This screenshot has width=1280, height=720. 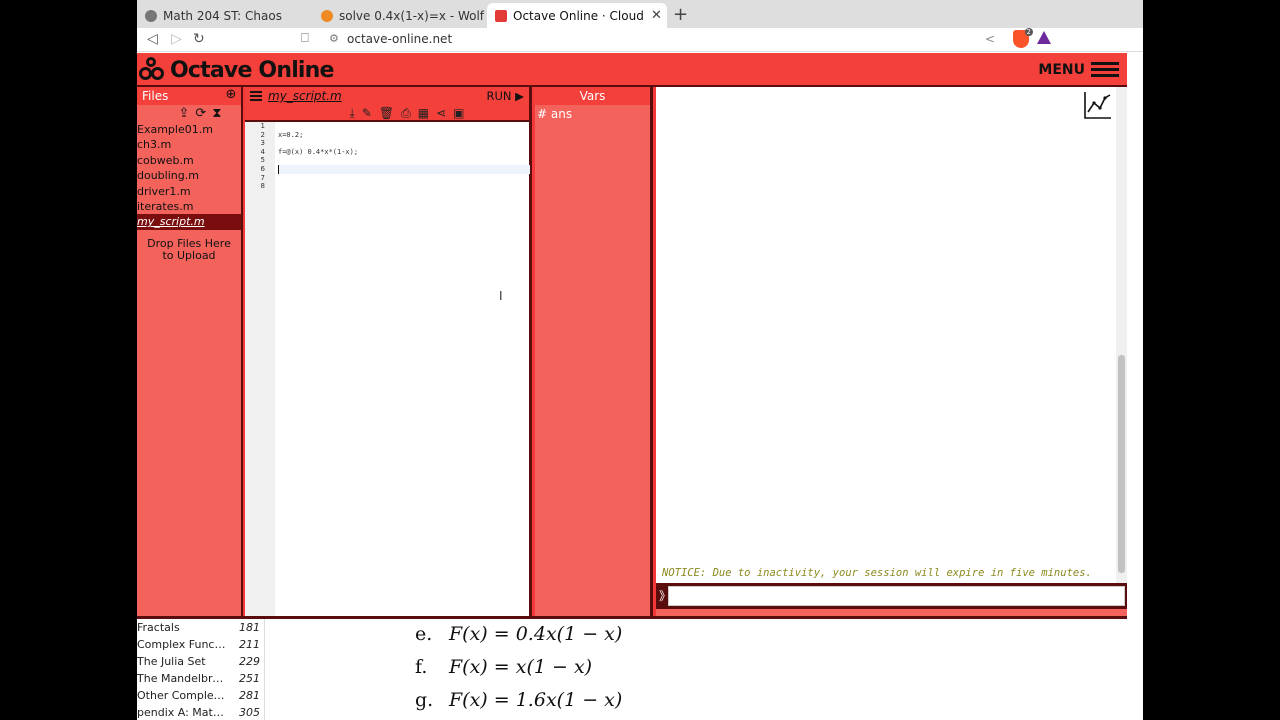 What do you see at coordinates (249, 627) in the screenshot?
I see `toc-page: 181` at bounding box center [249, 627].